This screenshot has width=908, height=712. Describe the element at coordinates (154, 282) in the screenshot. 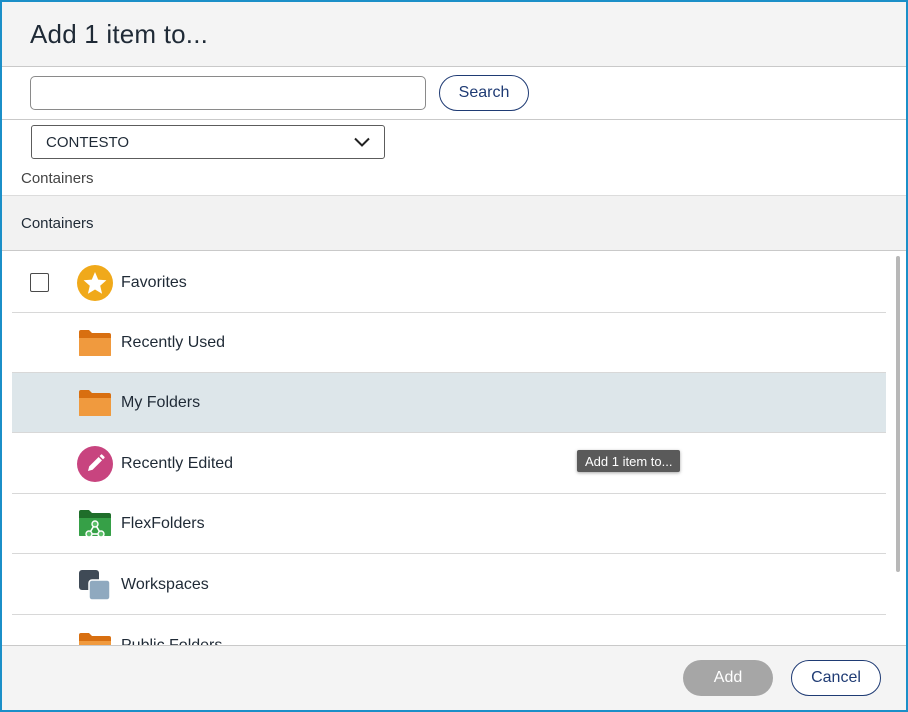

I see `list-item-label: Favorites` at that location.